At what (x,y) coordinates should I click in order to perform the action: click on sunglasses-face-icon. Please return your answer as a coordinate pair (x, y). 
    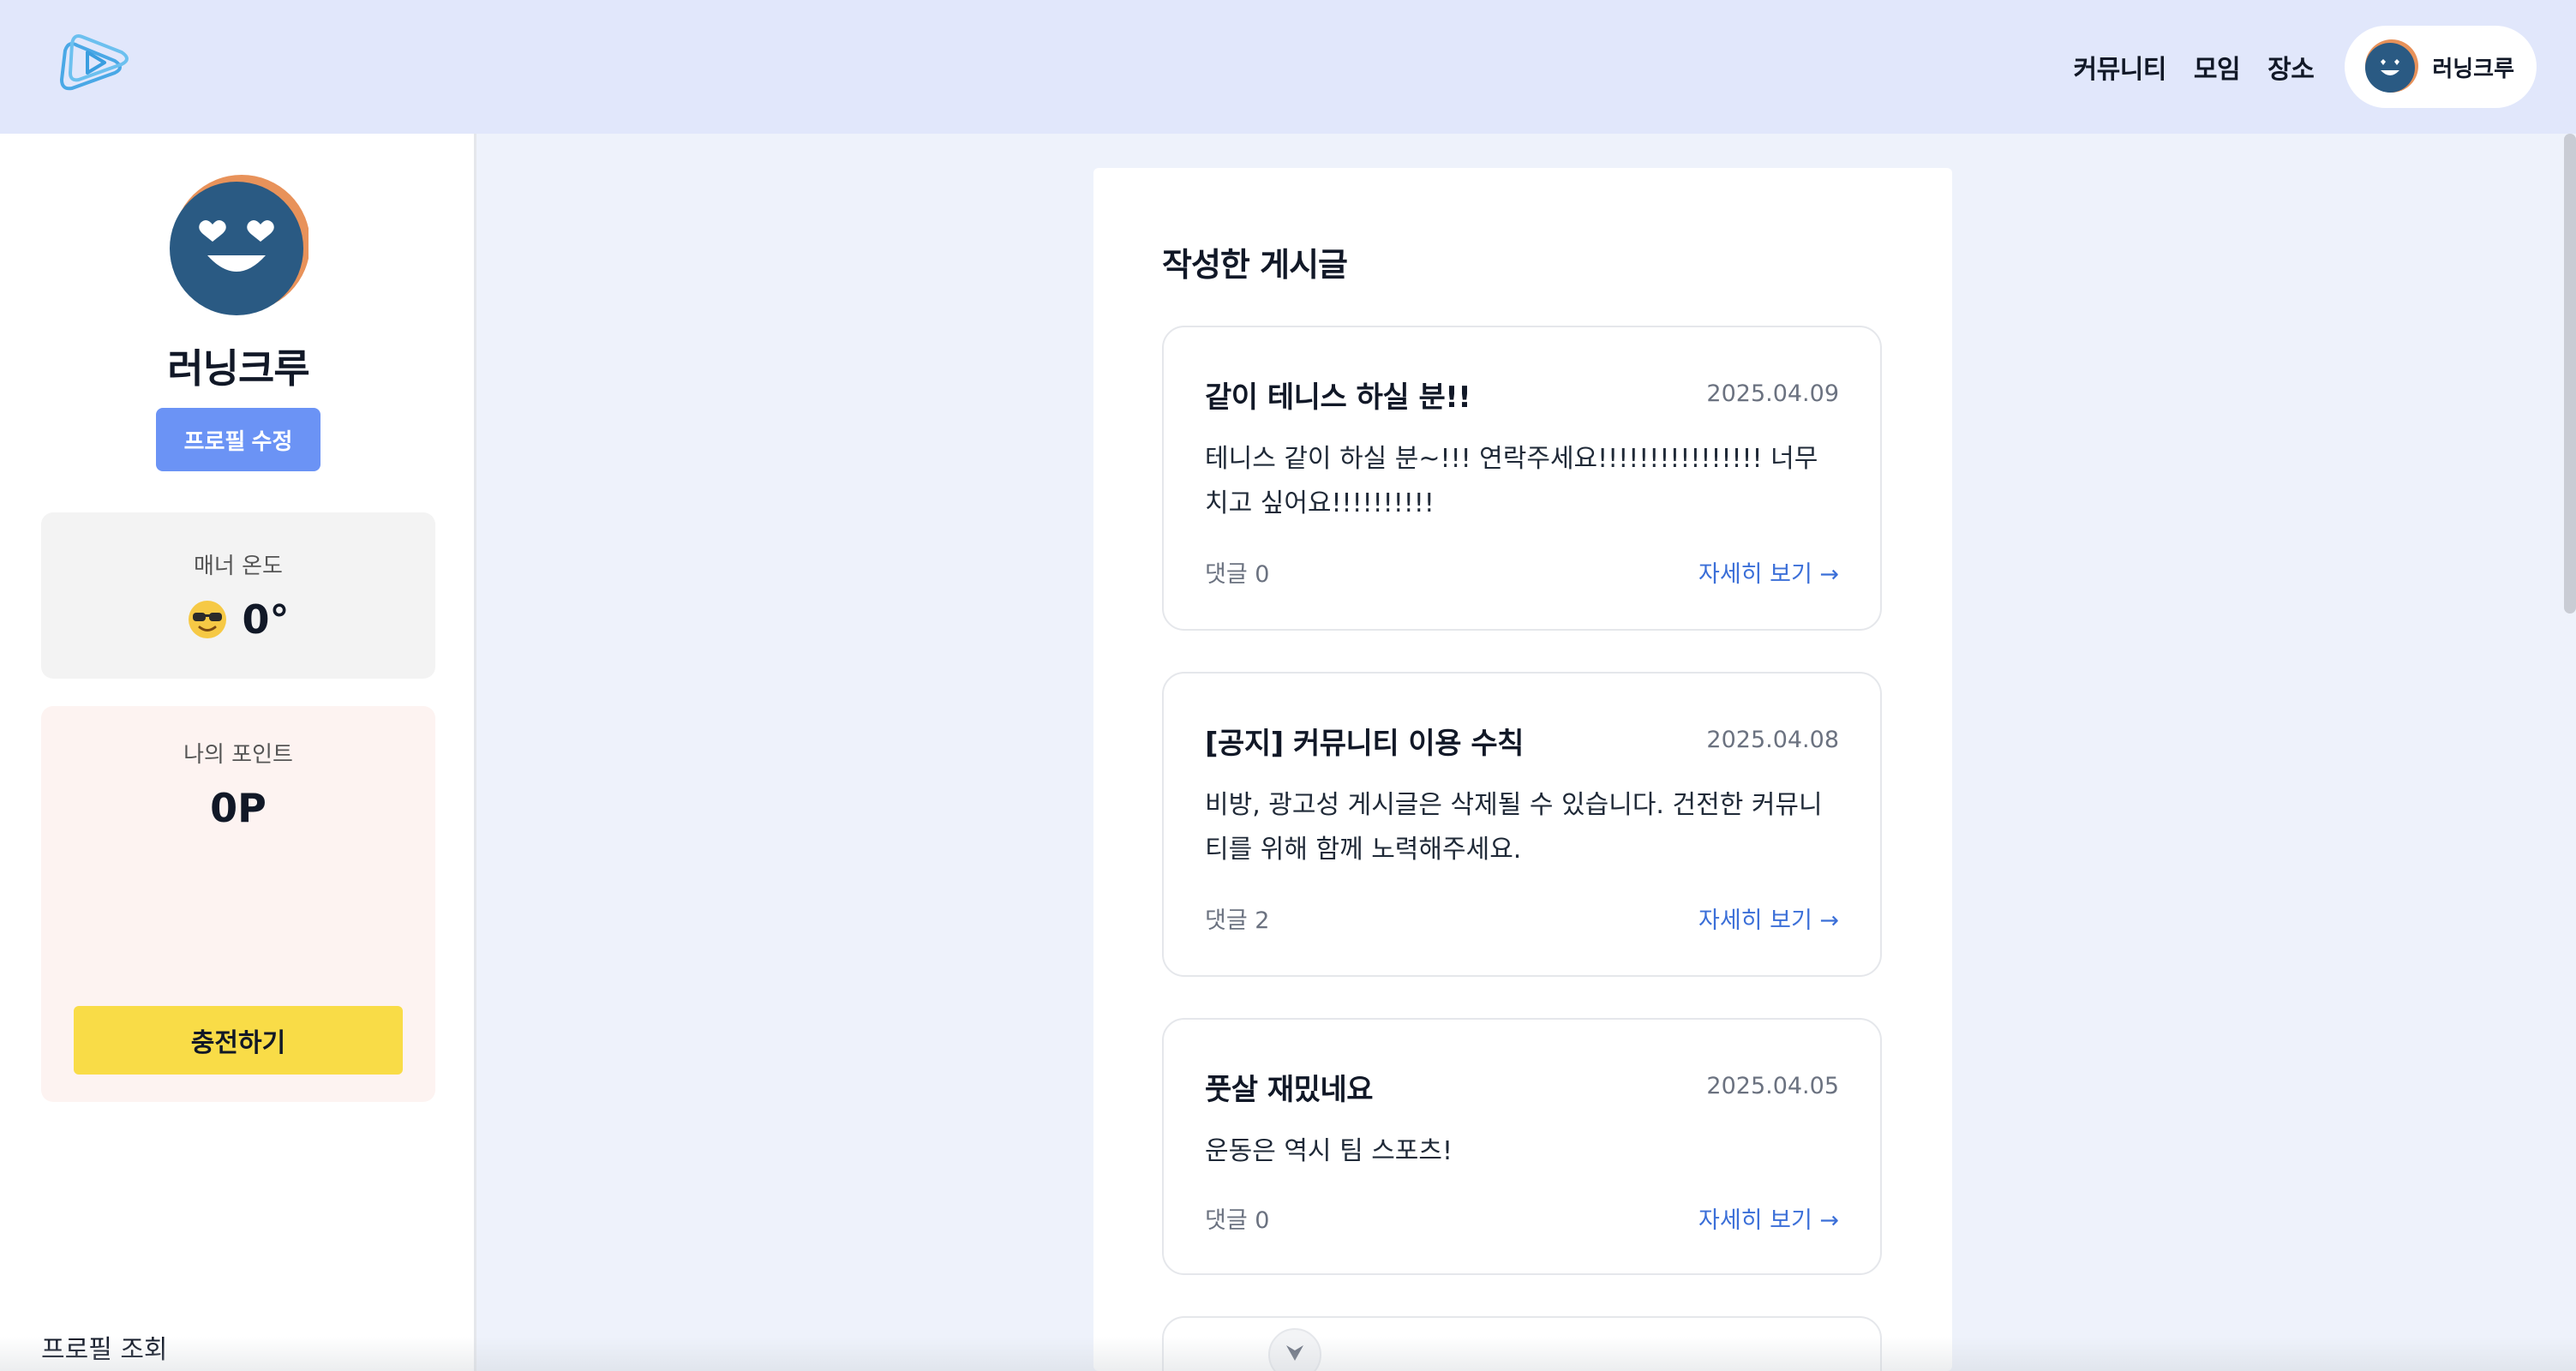
    Looking at the image, I should click on (208, 620).